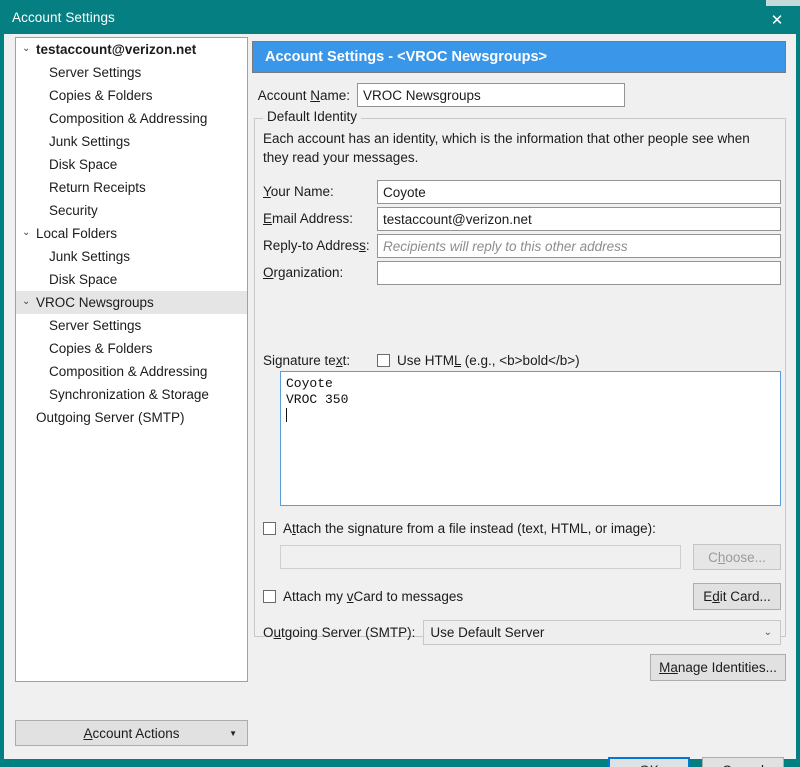  I want to click on signature-label-mnemonic: x, so click(339, 360).